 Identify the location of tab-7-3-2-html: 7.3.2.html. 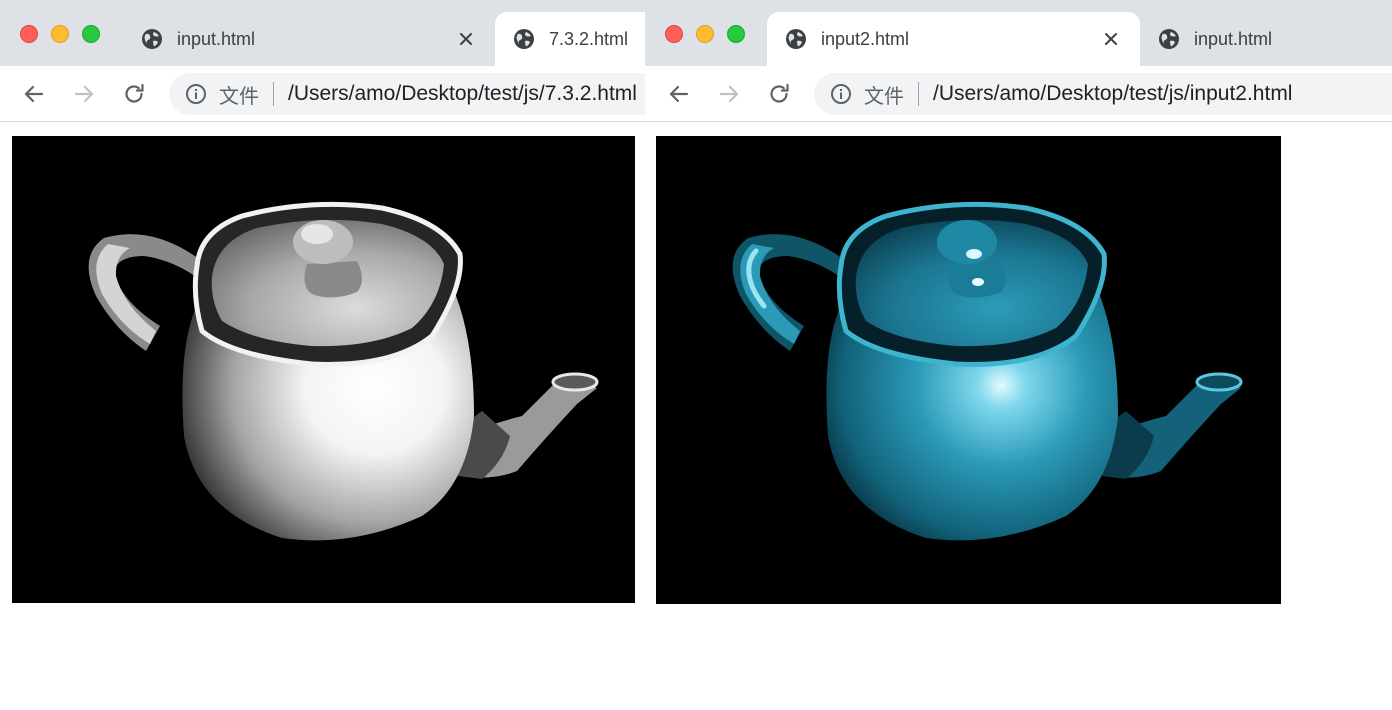
(570, 39).